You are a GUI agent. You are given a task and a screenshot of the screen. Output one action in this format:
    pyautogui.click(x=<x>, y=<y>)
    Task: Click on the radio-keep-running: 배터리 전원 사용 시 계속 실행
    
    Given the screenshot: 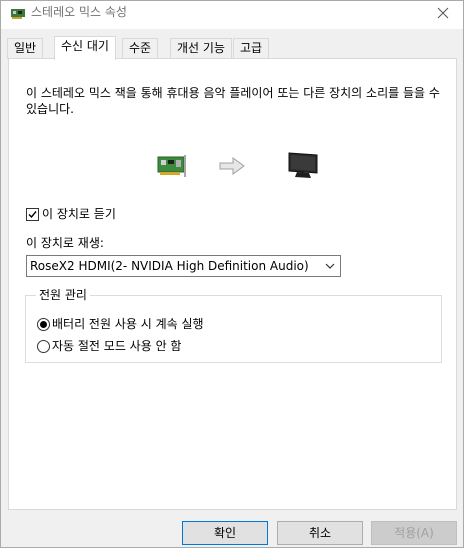 What is the action you would take?
    pyautogui.click(x=120, y=324)
    